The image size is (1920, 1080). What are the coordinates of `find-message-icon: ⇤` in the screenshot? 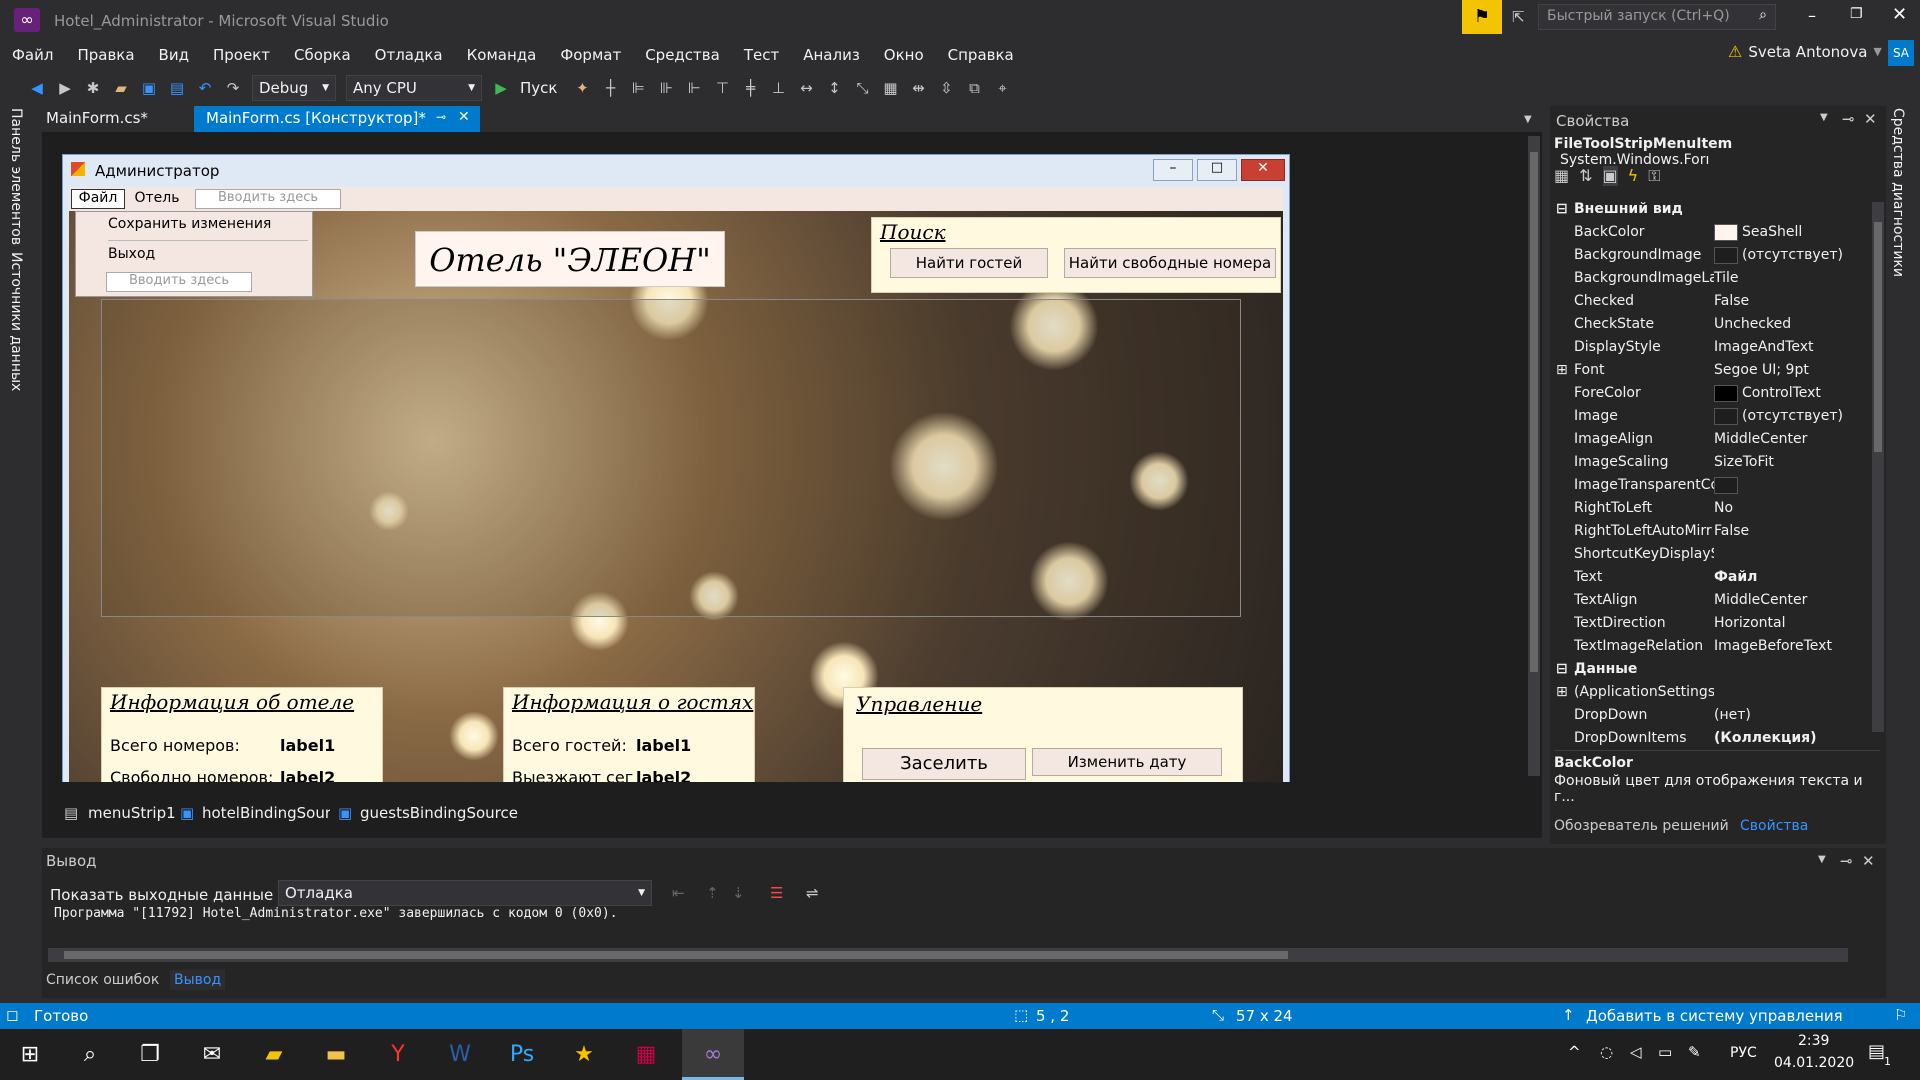 It's located at (678, 893).